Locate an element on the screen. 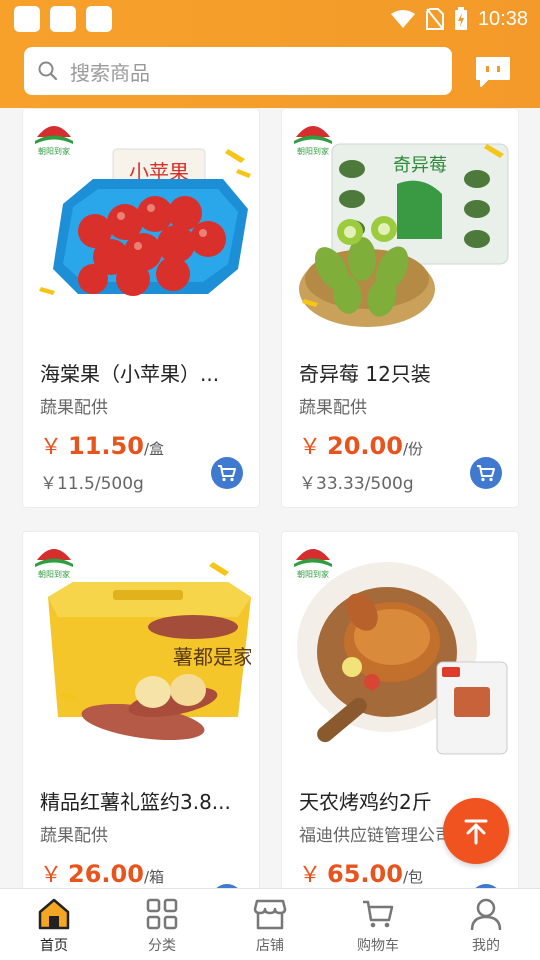 The height and width of the screenshot is (960, 540). unit-price: ￥11.5/500g is located at coordinates (92, 484).